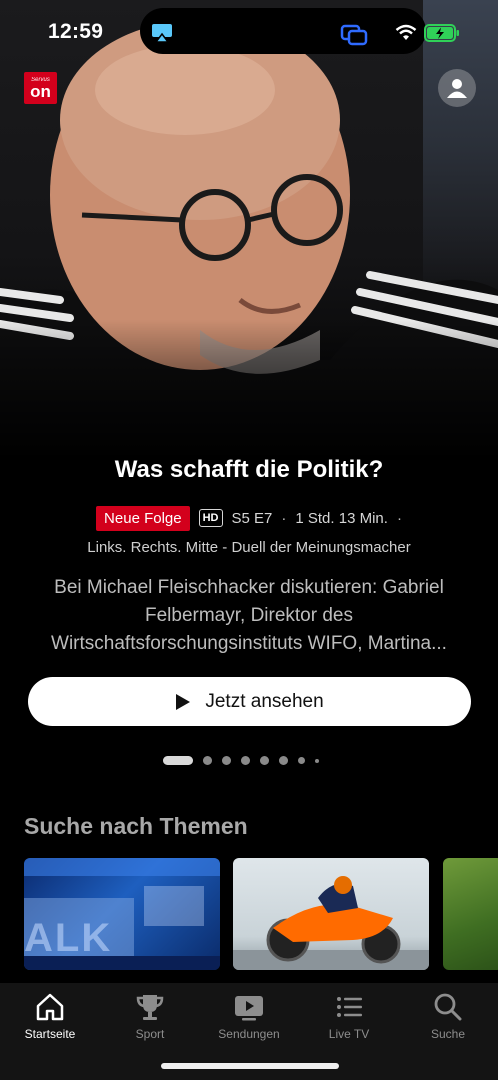 The width and height of the screenshot is (498, 1080). I want to click on theme-card-image, so click(331, 923).